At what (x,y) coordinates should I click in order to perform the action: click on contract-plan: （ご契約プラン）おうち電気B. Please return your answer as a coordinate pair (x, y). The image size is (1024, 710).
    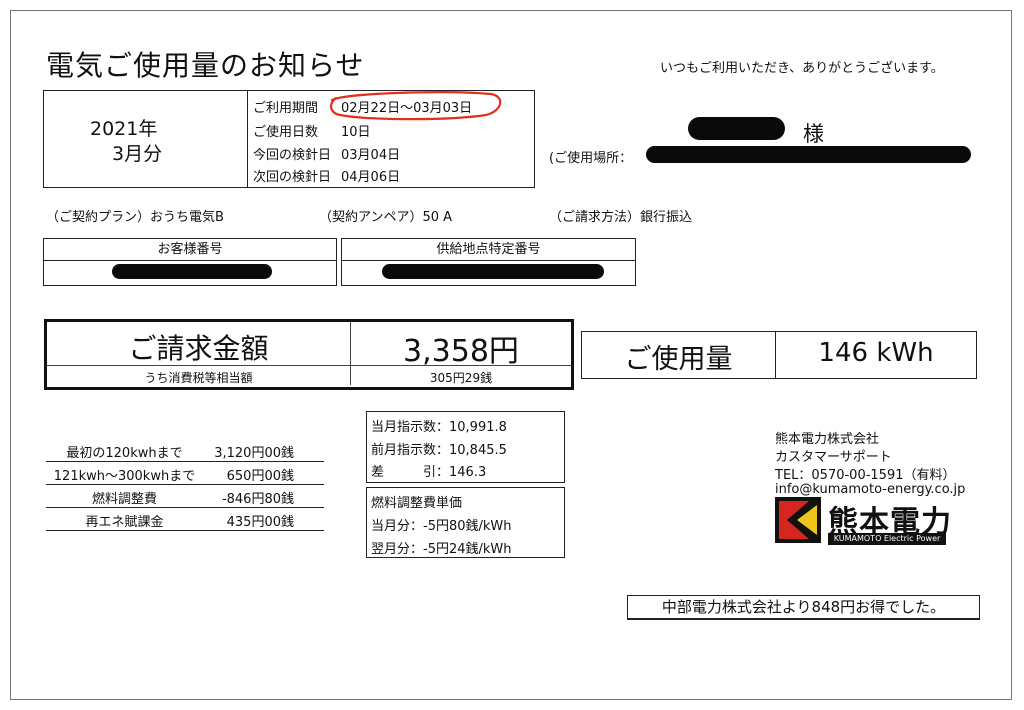
    Looking at the image, I should click on (135, 217).